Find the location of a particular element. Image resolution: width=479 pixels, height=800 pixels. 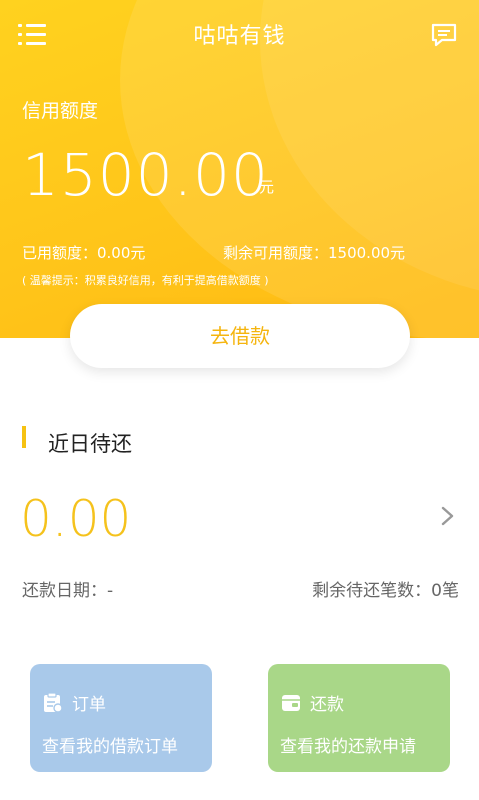

orders-card: 订单 查看我的借款订单 is located at coordinates (121, 718).